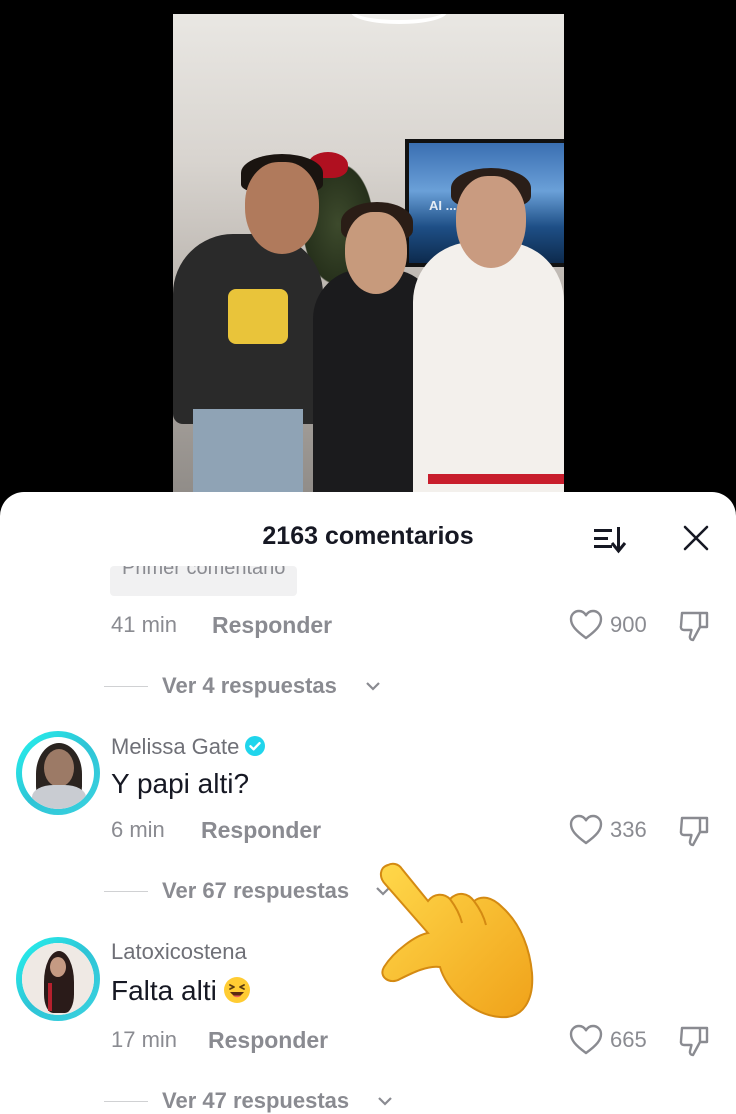 The image size is (736, 1114). I want to click on comment-actions: 17 min Responder 665, so click(368, 1040).